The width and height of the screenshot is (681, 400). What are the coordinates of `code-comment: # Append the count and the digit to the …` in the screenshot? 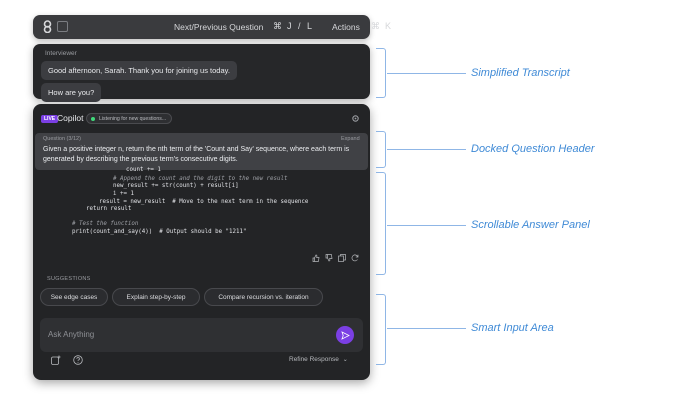 It's located at (200, 179).